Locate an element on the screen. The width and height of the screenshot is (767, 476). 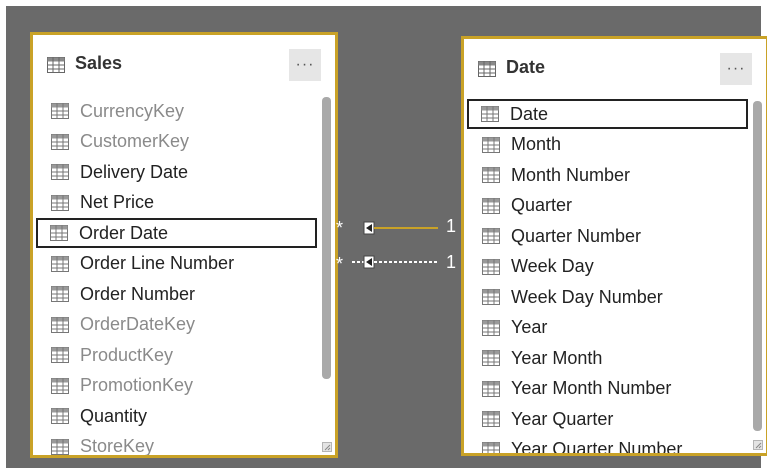
field-row: OrderDateKey is located at coordinates (175, 325).